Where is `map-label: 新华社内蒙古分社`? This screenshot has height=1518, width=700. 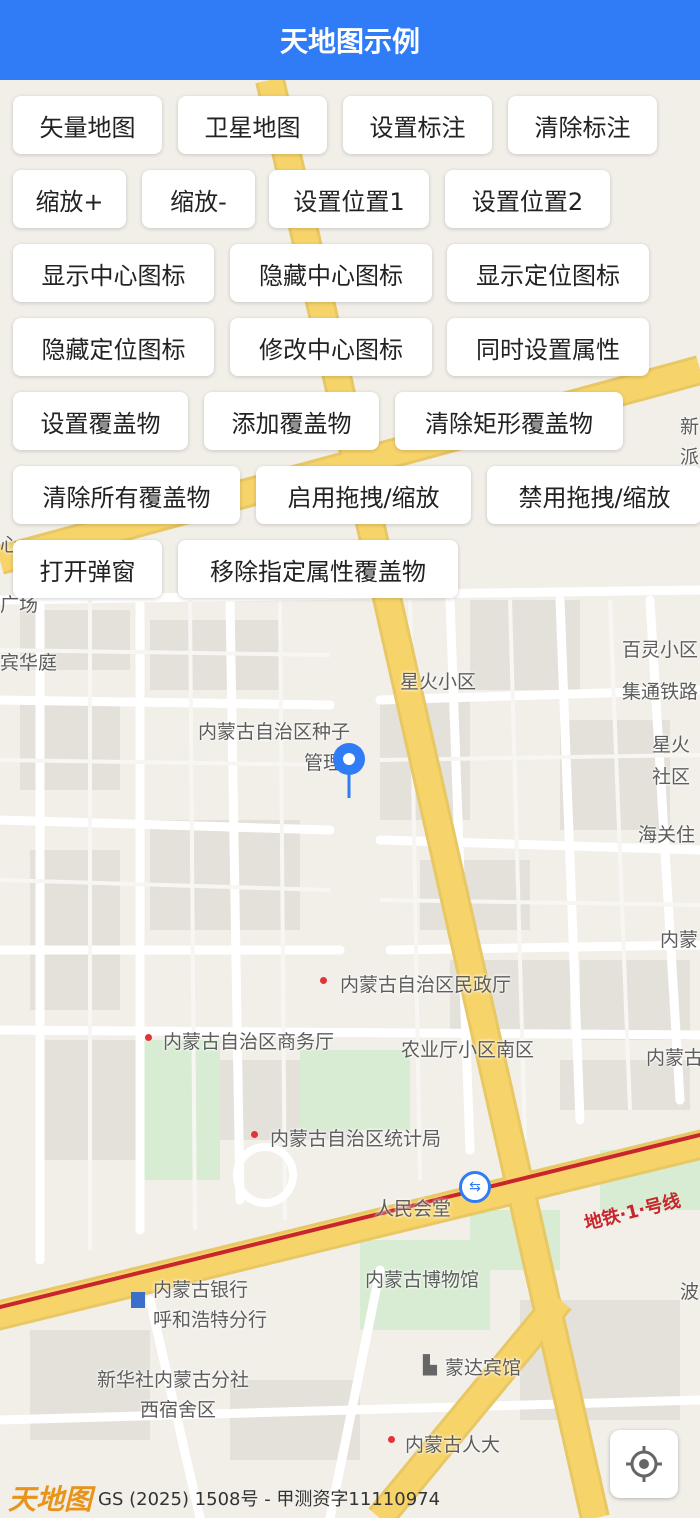 map-label: 新华社内蒙古分社 is located at coordinates (173, 1380).